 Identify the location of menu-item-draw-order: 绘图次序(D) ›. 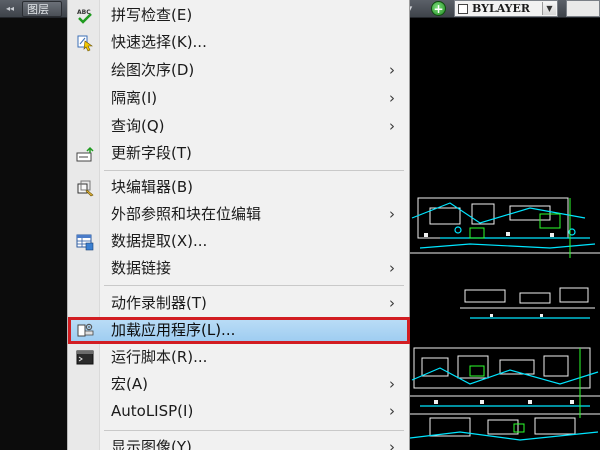
(238, 70).